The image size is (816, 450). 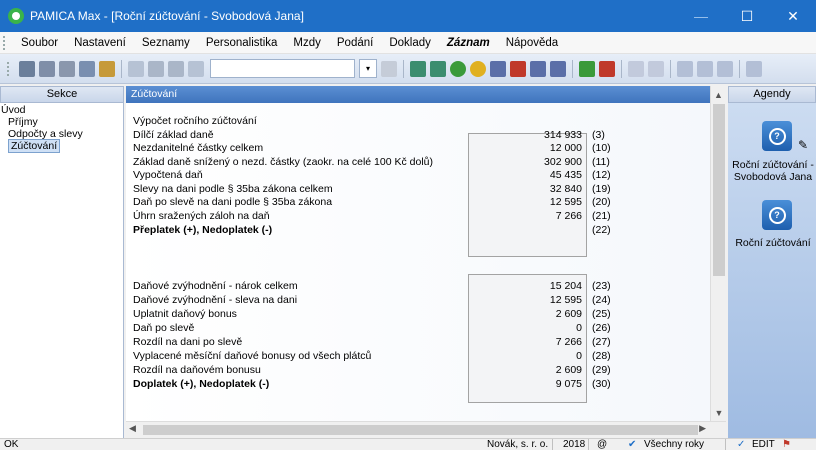 I want to click on row-code: (26), so click(x=601, y=328).